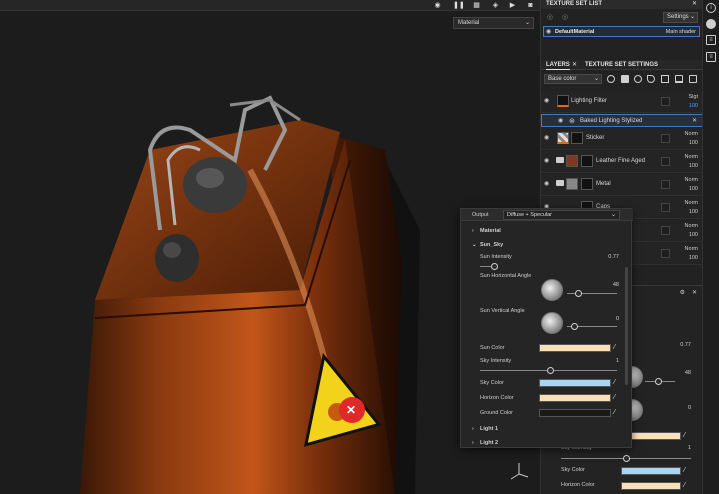 The width and height of the screenshot is (719, 494). What do you see at coordinates (711, 57) in the screenshot?
I see `shelf-icon: ≡` at bounding box center [711, 57].